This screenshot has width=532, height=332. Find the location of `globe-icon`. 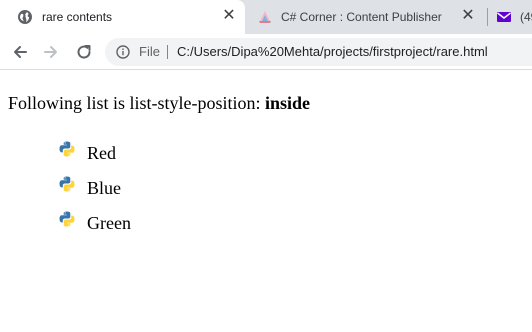

globe-icon is located at coordinates (25, 17).